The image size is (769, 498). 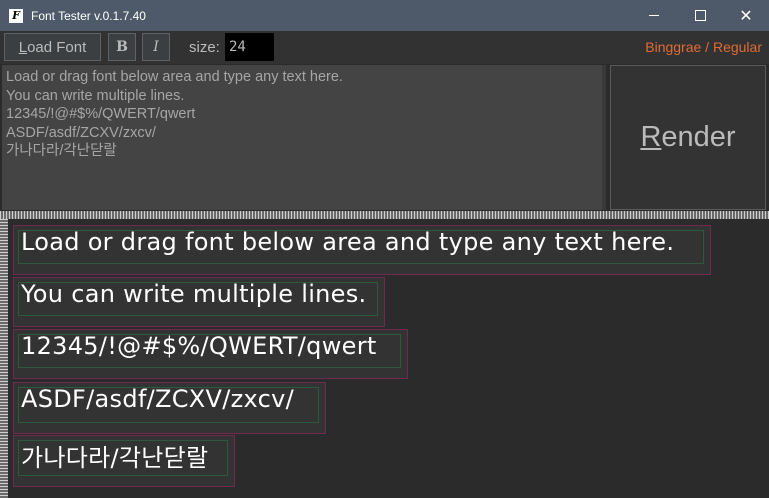 I want to click on render-mnemonic: R, so click(x=651, y=137).